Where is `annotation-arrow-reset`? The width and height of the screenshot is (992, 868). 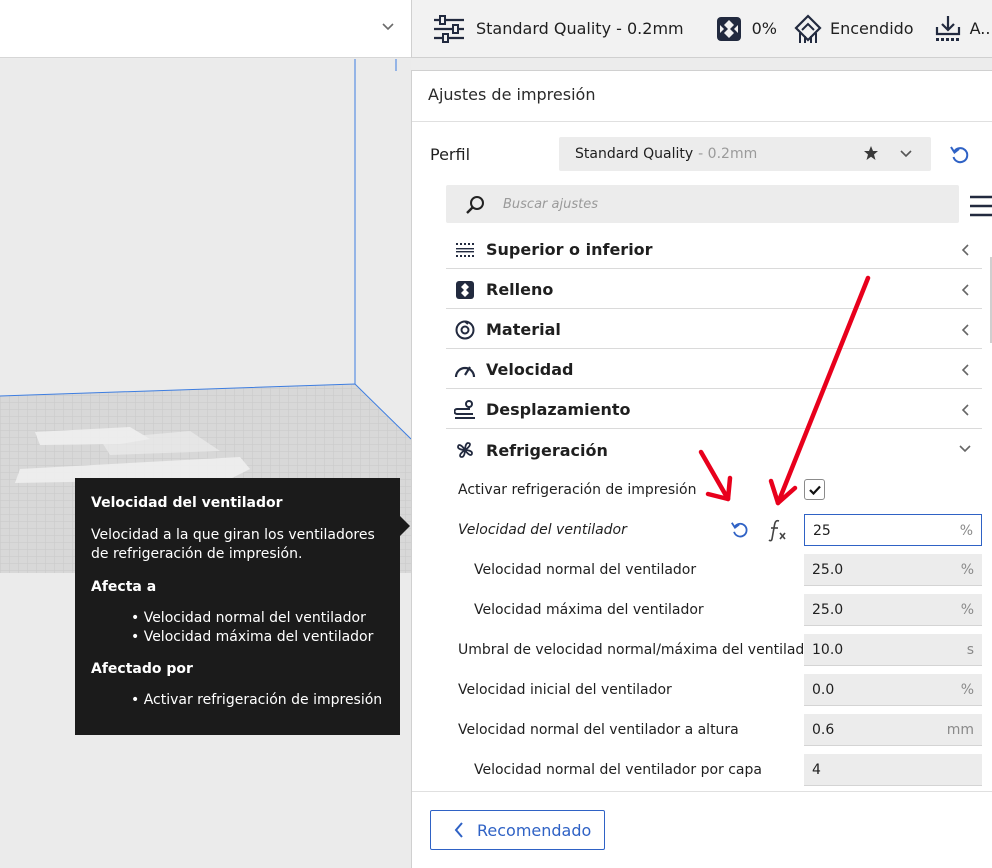 annotation-arrow-reset is located at coordinates (715, 475).